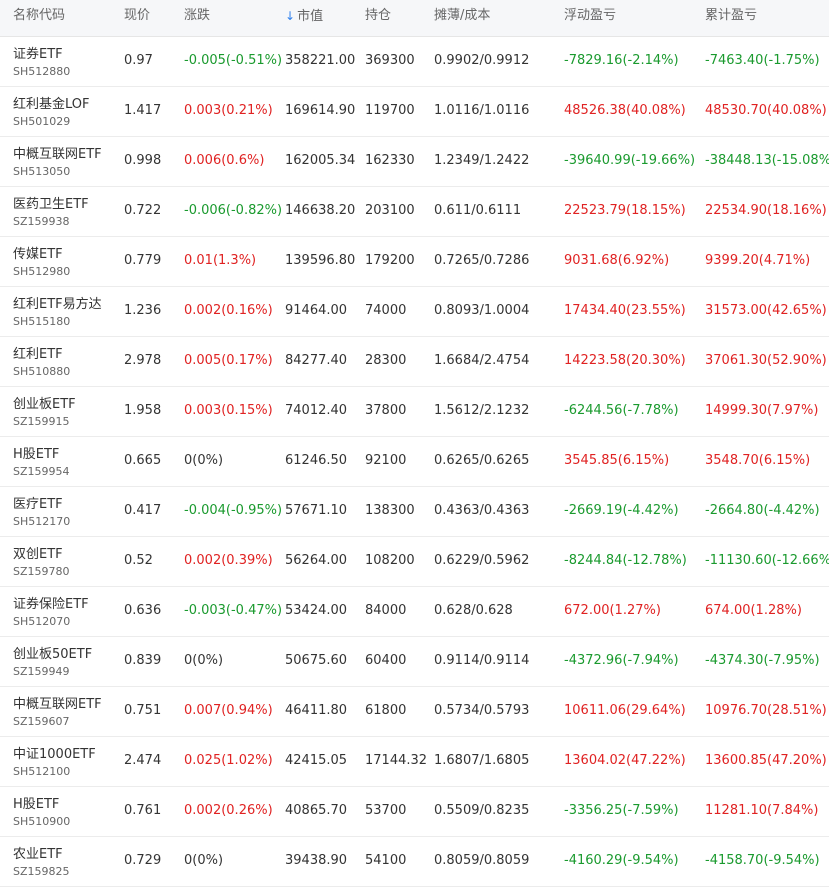  What do you see at coordinates (390, 260) in the screenshot?
I see `position-value: 179200` at bounding box center [390, 260].